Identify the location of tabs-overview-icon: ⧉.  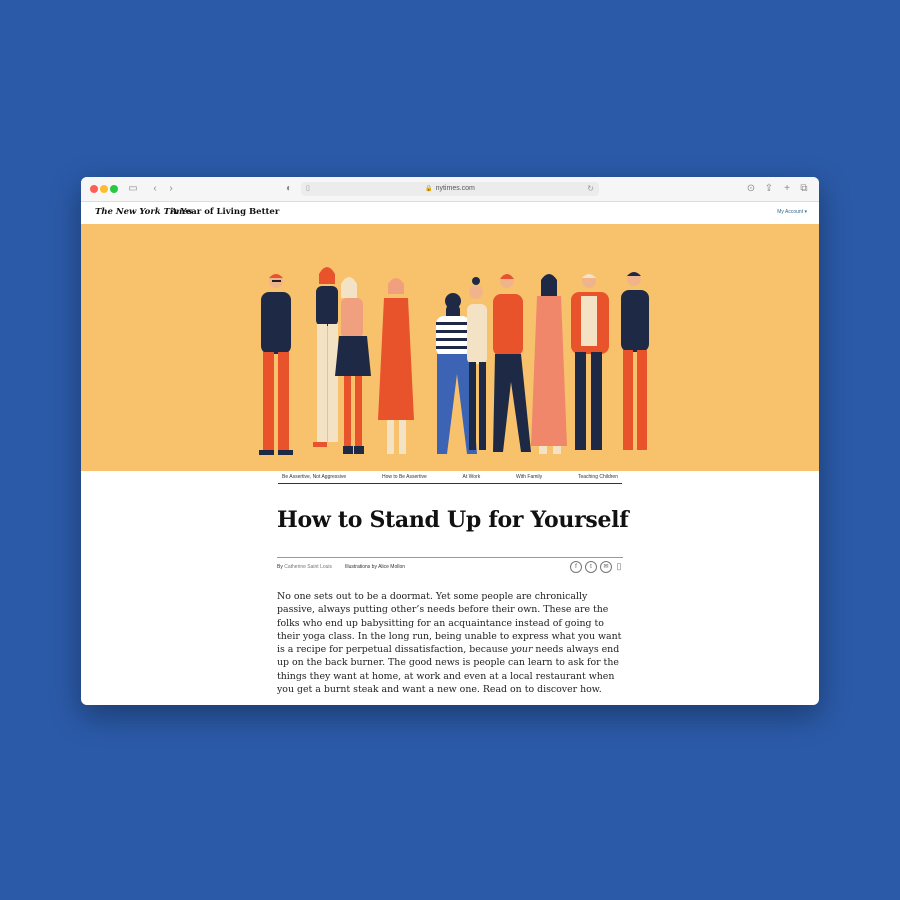
(804, 189).